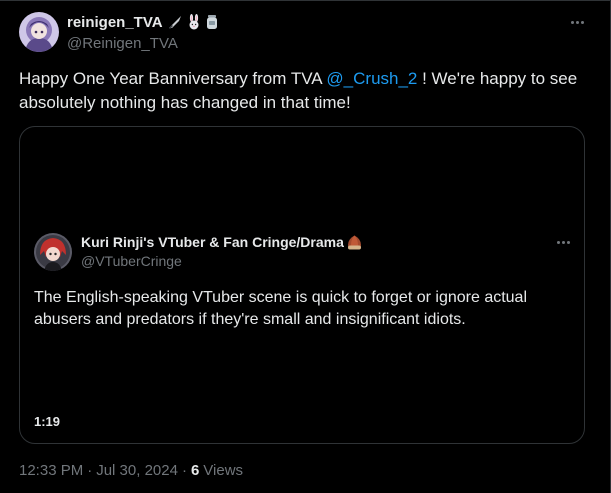 The height and width of the screenshot is (493, 611). Describe the element at coordinates (173, 78) in the screenshot. I see `tweet-text-before: Happy One Year Banniversary from TVA` at that location.